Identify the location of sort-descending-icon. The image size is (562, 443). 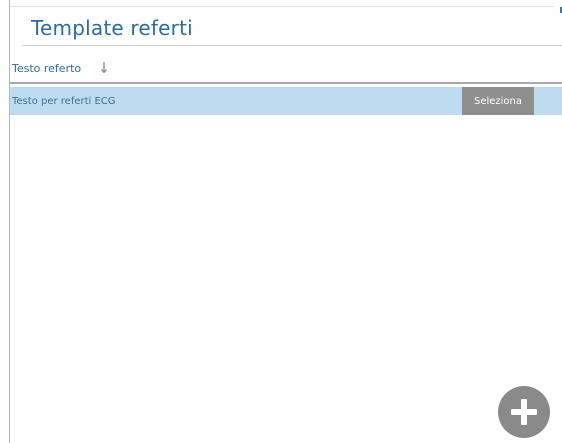
(104, 67).